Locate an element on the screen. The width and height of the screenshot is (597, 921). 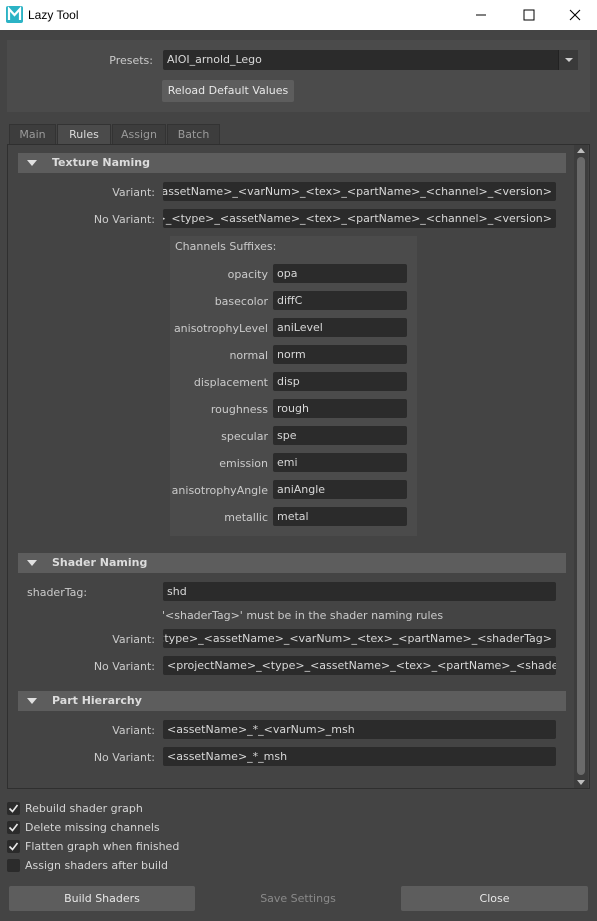
channel-label-roughness: roughness is located at coordinates (239, 409).